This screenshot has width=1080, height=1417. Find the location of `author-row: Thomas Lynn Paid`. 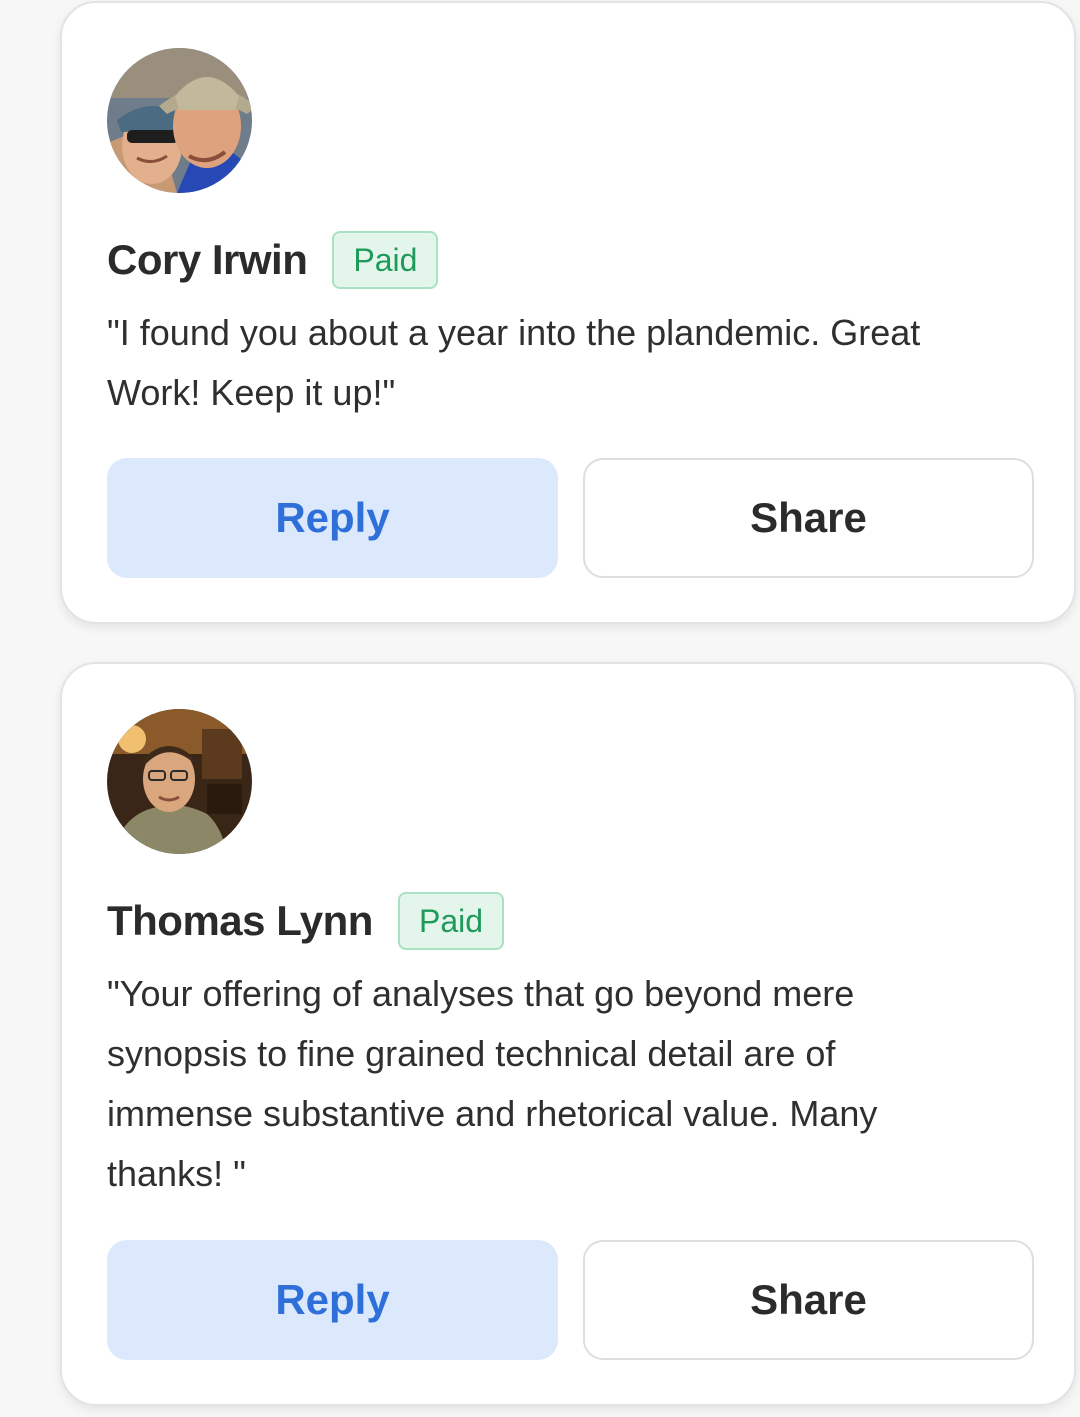

author-row: Thomas Lynn Paid is located at coordinates (306, 921).